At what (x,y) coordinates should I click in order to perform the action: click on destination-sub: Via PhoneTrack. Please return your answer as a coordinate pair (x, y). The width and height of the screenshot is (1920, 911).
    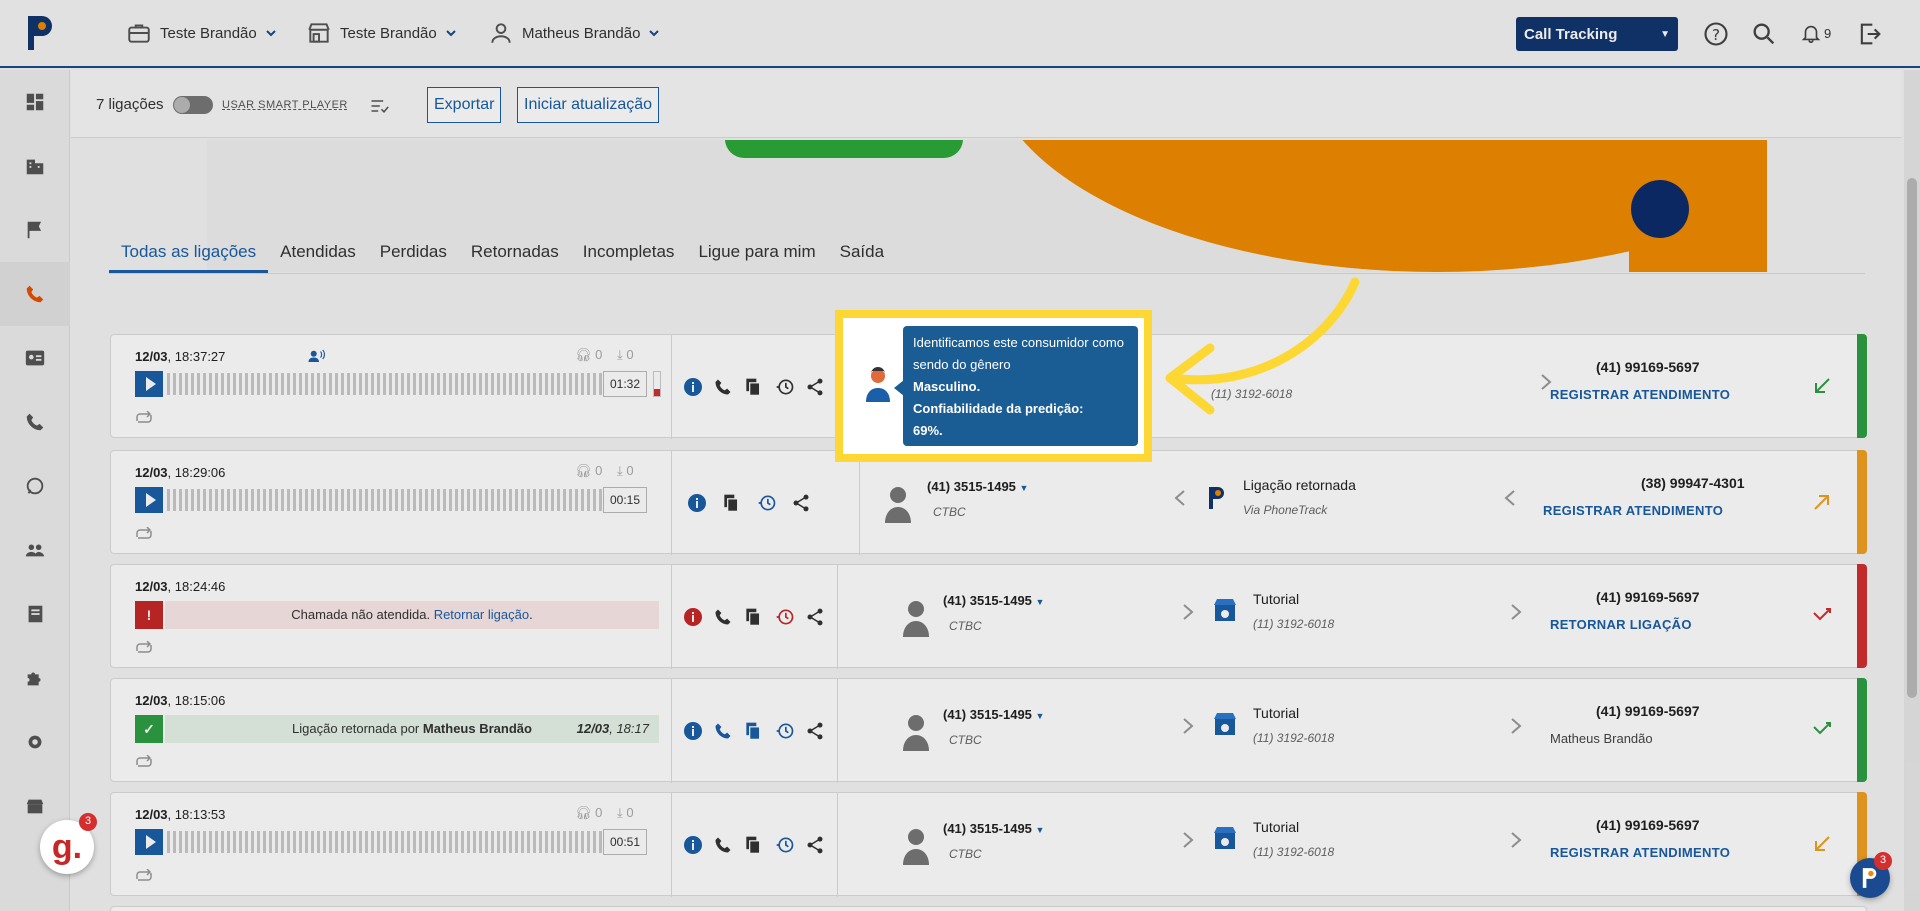
    Looking at the image, I should click on (1285, 510).